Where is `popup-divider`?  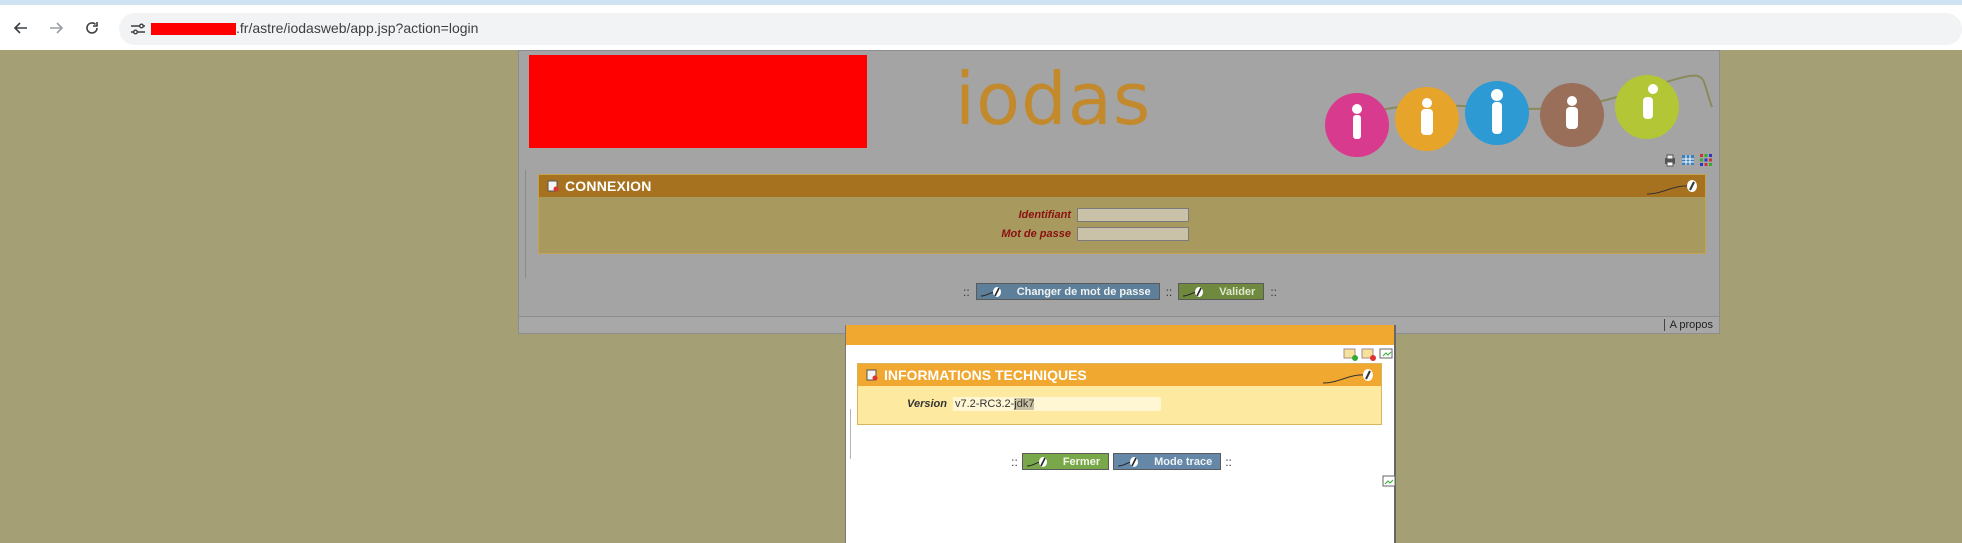
popup-divider is located at coordinates (850, 434).